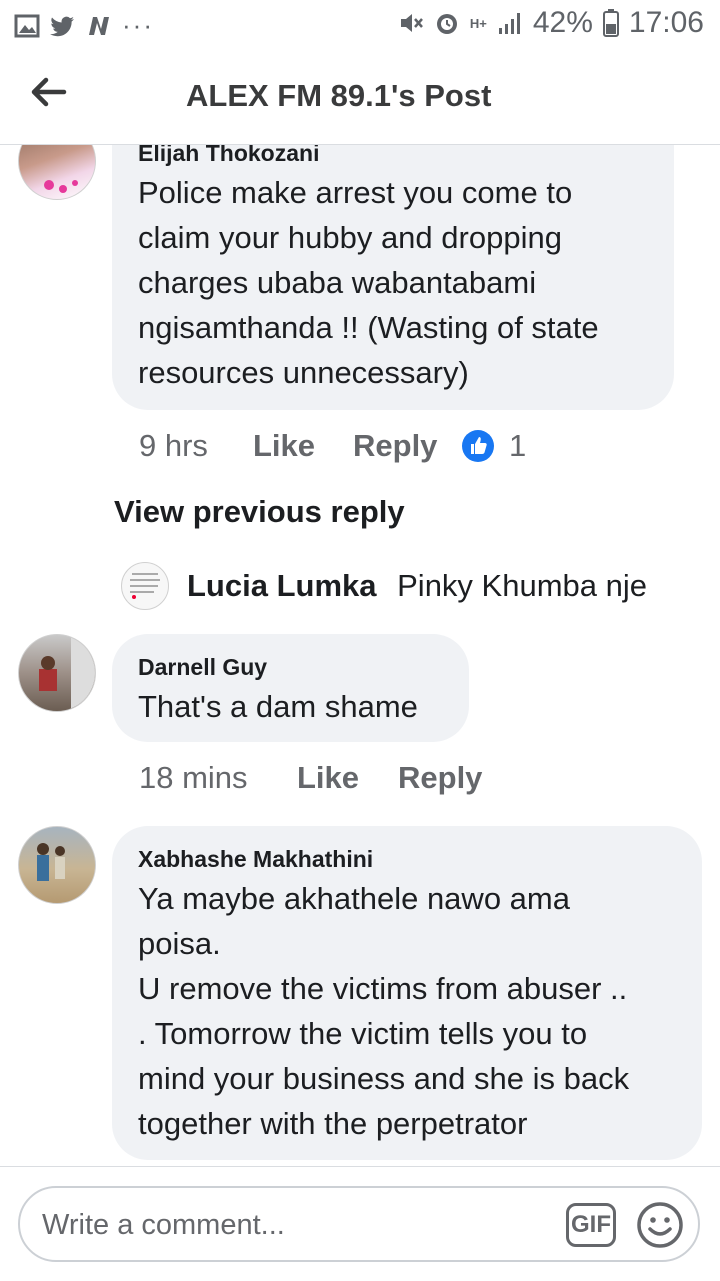 This screenshot has width=720, height=1281. Describe the element at coordinates (84, 25) in the screenshot. I see `status-left-icons: ···` at that location.